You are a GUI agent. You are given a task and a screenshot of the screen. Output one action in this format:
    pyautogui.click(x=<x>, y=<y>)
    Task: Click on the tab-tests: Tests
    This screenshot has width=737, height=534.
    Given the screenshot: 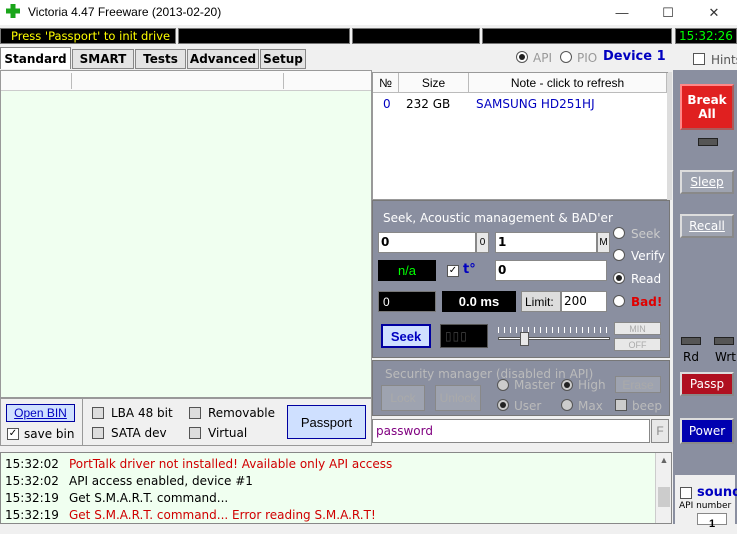 What is the action you would take?
    pyautogui.click(x=160, y=59)
    